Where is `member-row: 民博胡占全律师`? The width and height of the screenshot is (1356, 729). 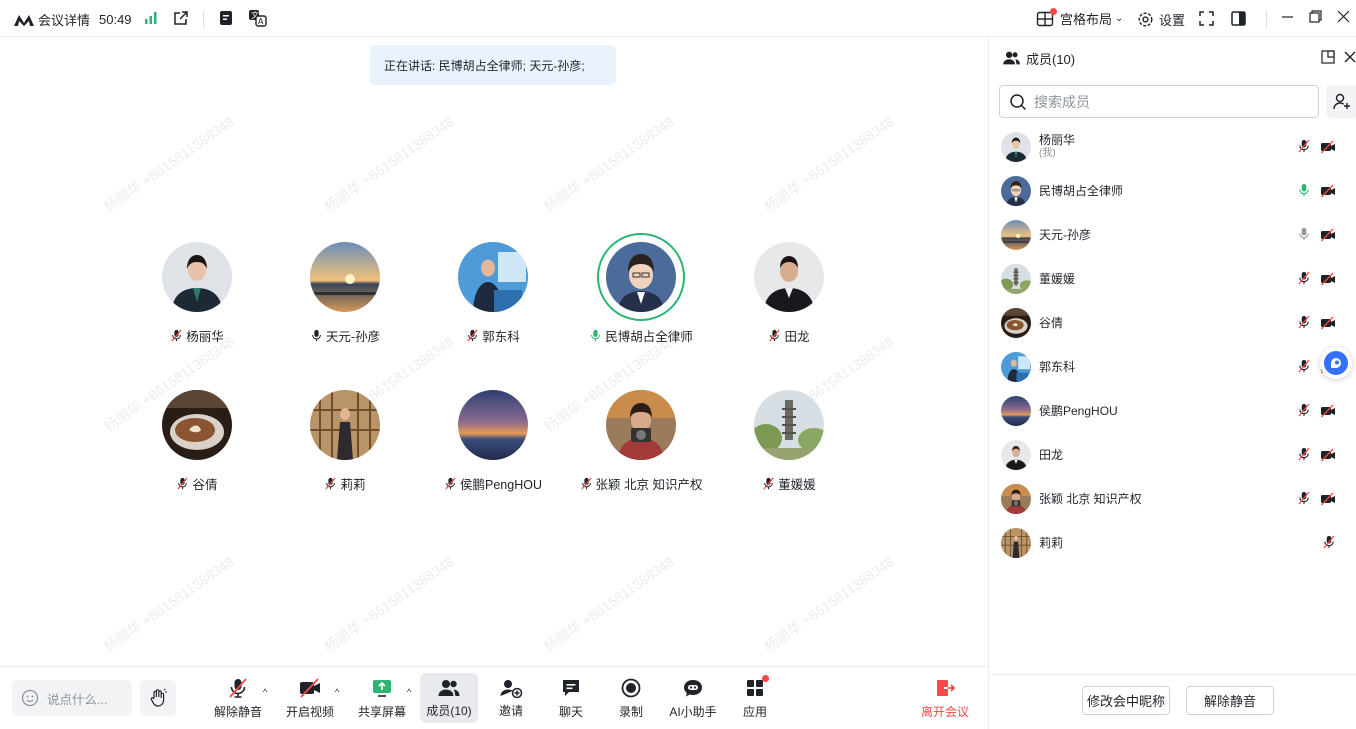 member-row: 民博胡占全律师 is located at coordinates (1172, 191).